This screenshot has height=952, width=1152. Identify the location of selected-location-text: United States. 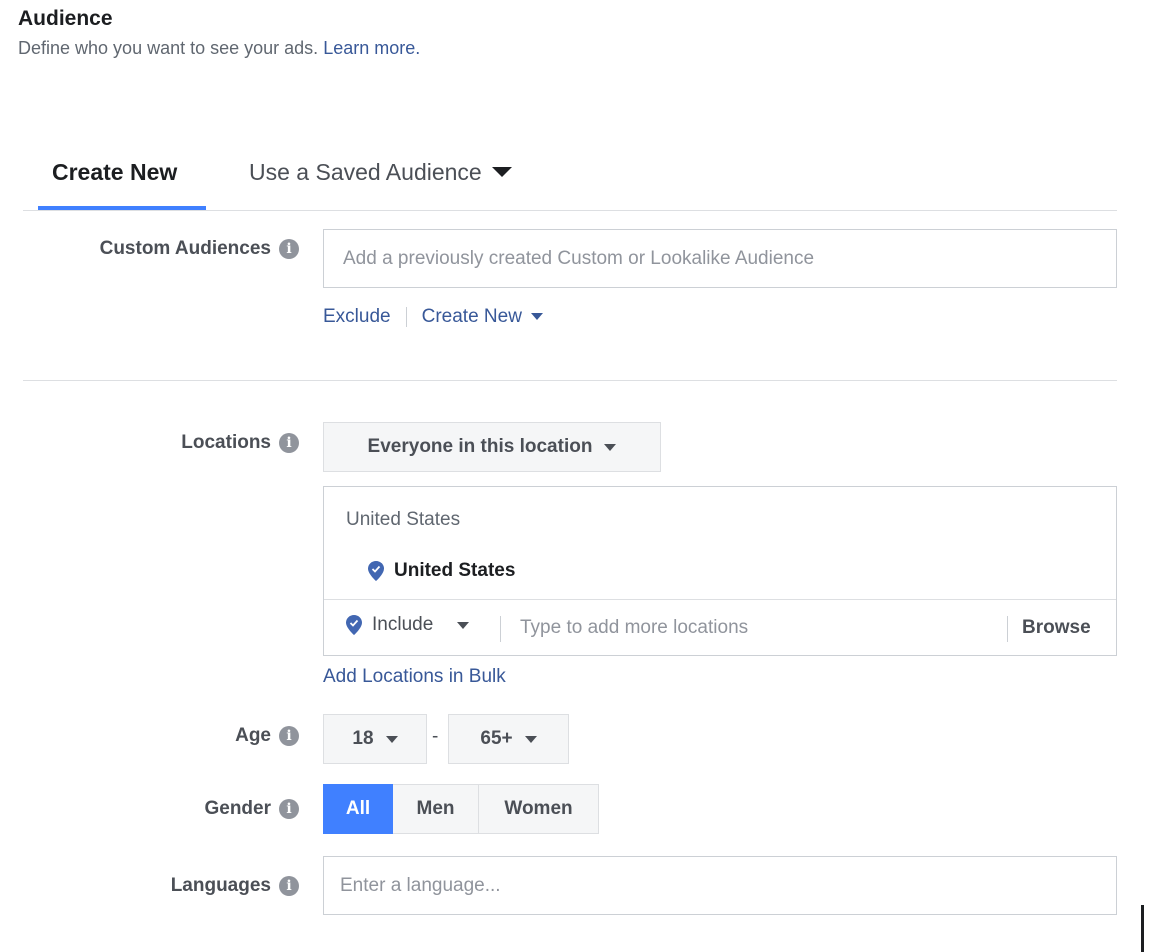
(455, 570).